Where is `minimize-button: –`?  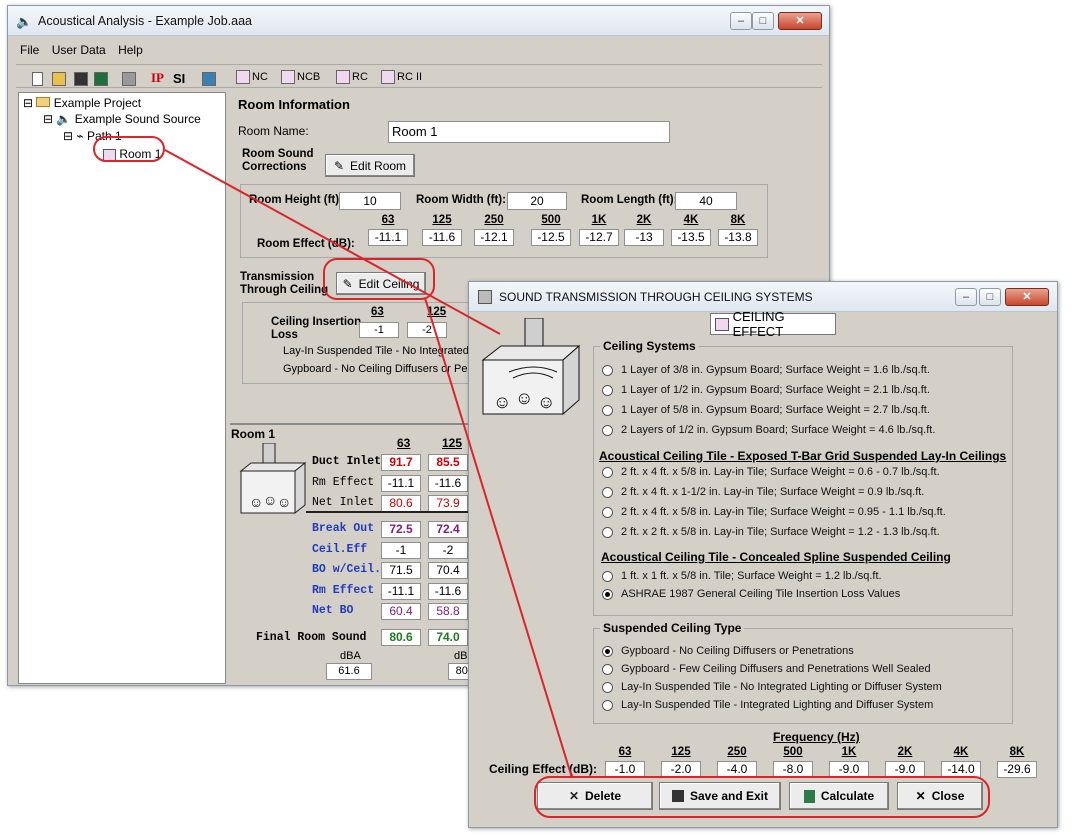
minimize-button: – is located at coordinates (741, 21).